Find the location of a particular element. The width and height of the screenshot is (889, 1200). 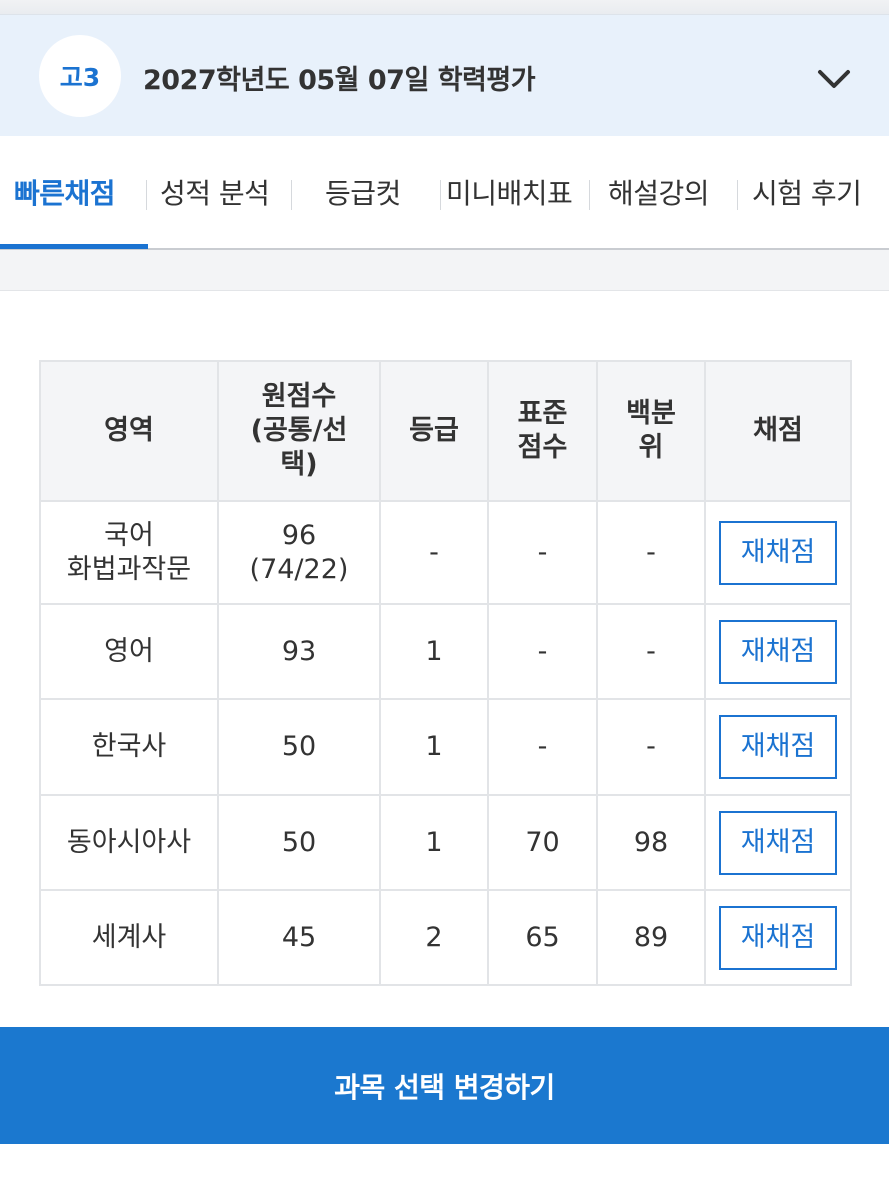

subject-cell: 한국사 is located at coordinates (129, 747).